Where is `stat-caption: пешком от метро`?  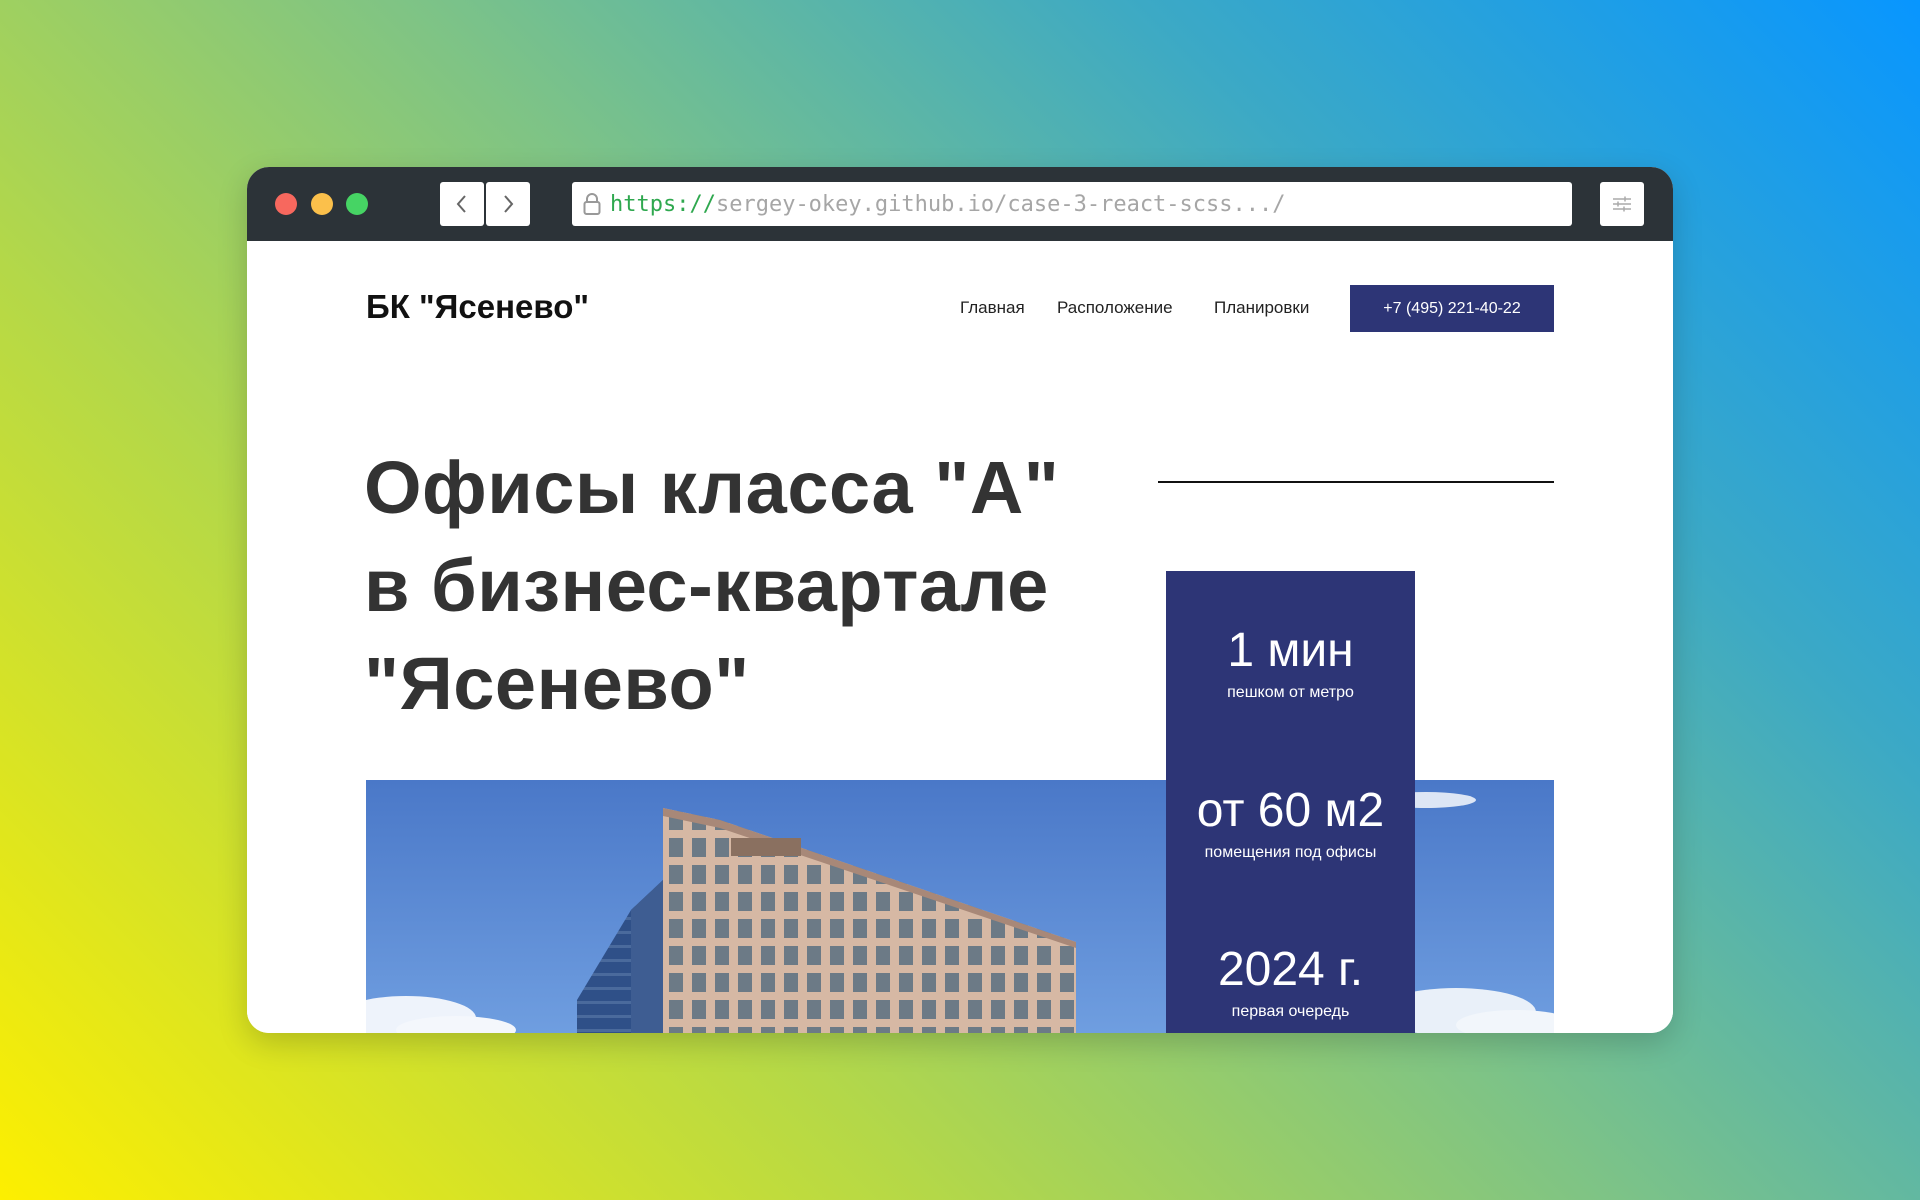 stat-caption: пешком от метро is located at coordinates (1290, 692).